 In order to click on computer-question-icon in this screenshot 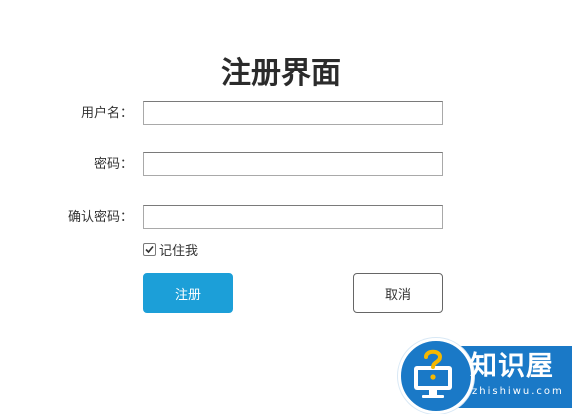, I will do `click(433, 373)`.